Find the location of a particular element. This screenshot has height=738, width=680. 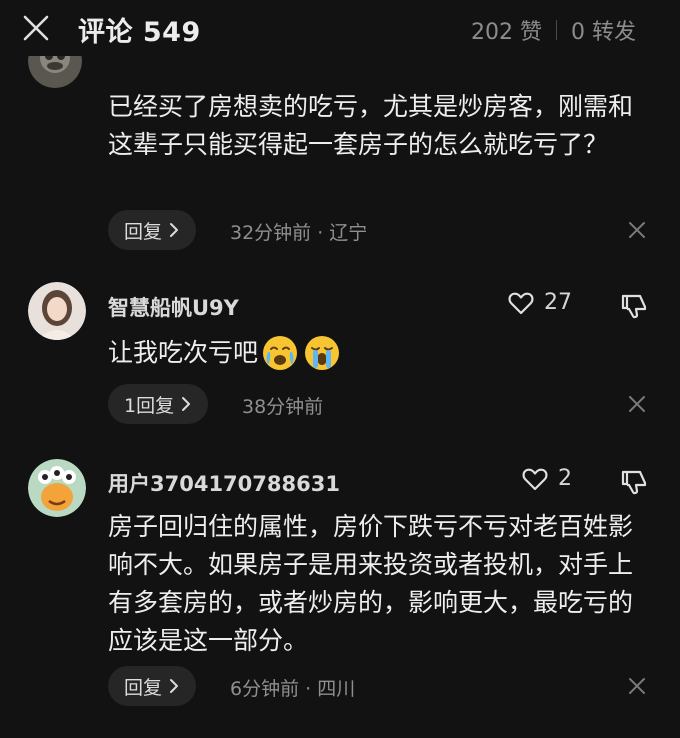

comment-text-row: 让我吃次亏吧 is located at coordinates (382, 353).